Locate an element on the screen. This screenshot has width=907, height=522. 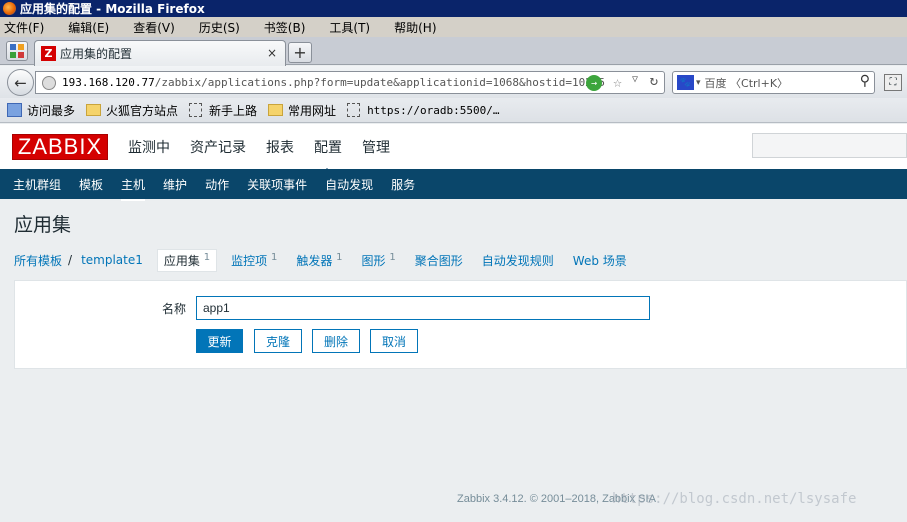
bookmark-getting-started: 新手上路 is located at coordinates (223, 110).